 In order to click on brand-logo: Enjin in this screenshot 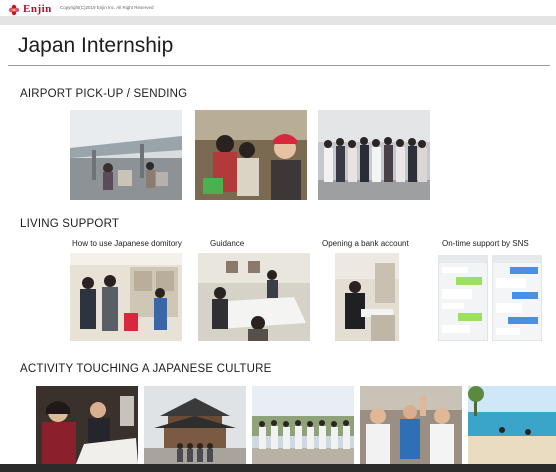, I will do `click(30, 9)`.